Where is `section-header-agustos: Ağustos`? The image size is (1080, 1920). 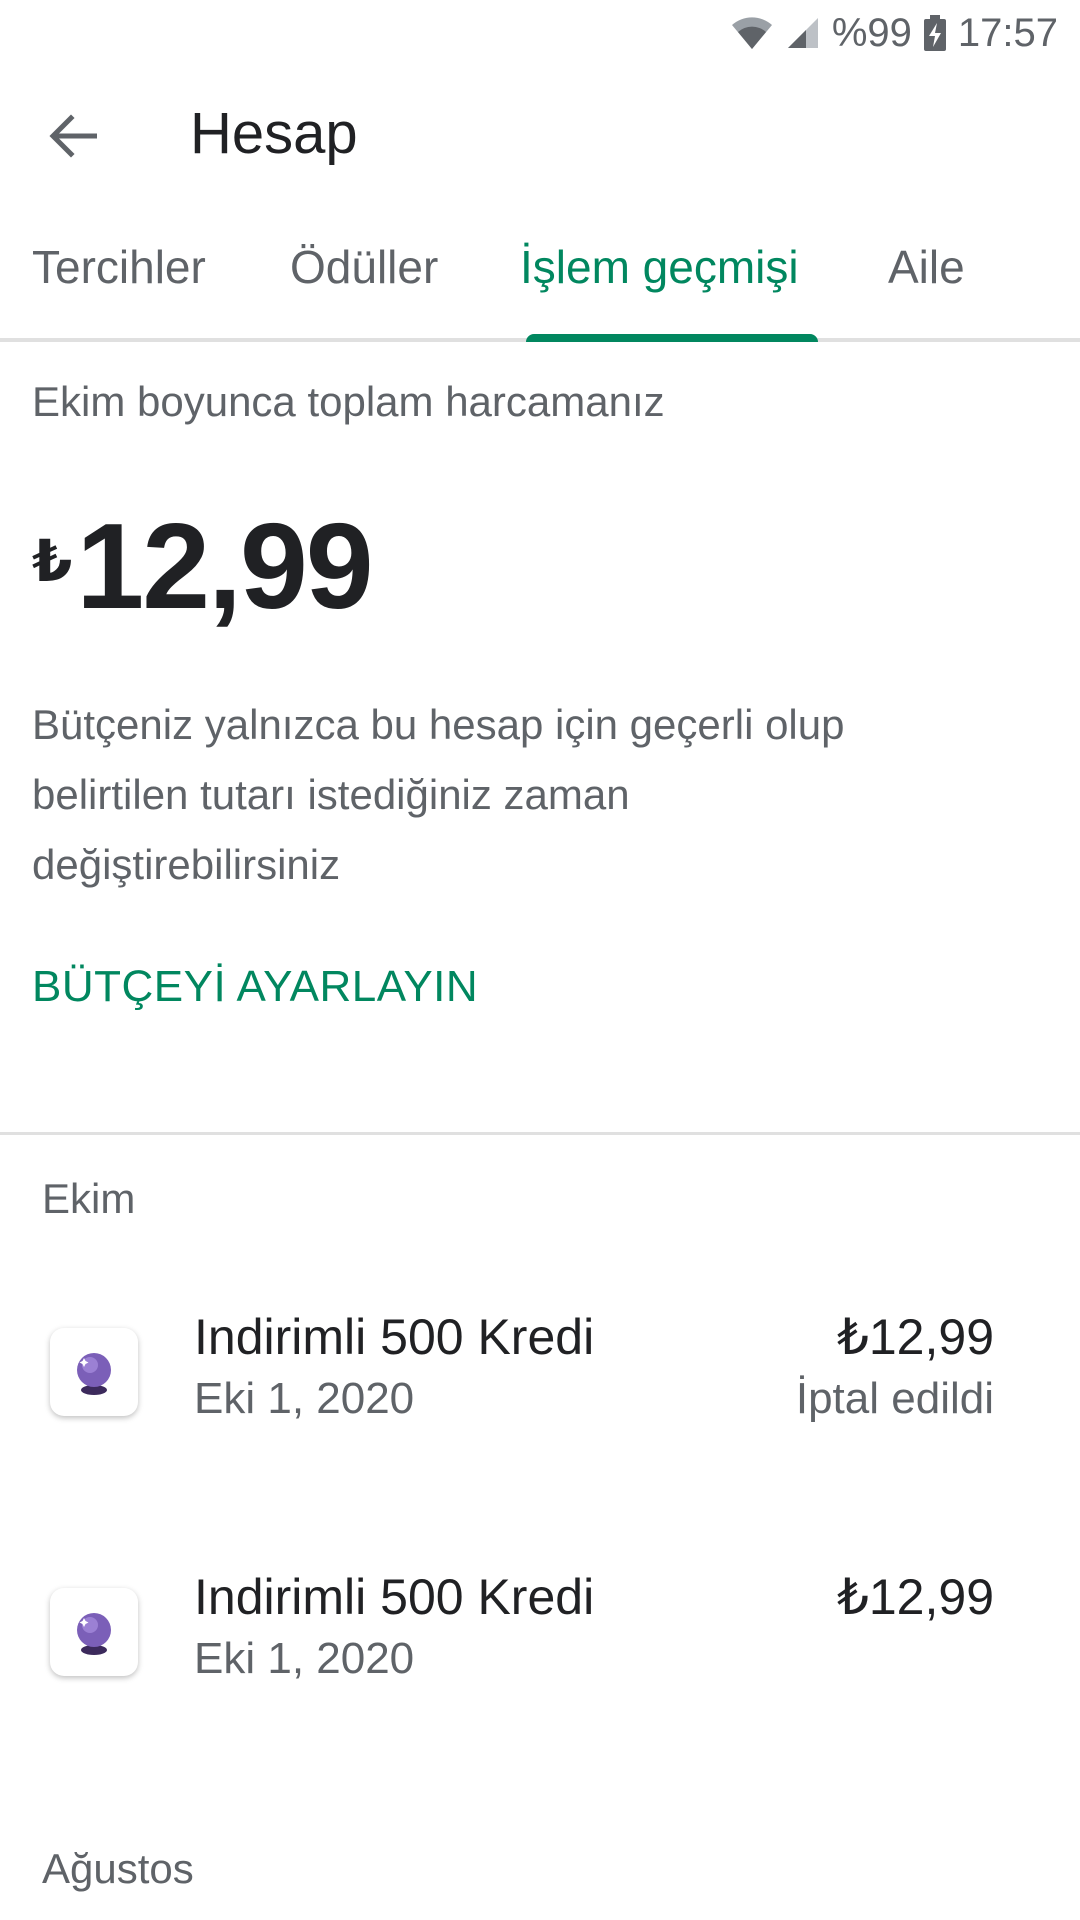
section-header-agustos: Ağustos is located at coordinates (118, 1868).